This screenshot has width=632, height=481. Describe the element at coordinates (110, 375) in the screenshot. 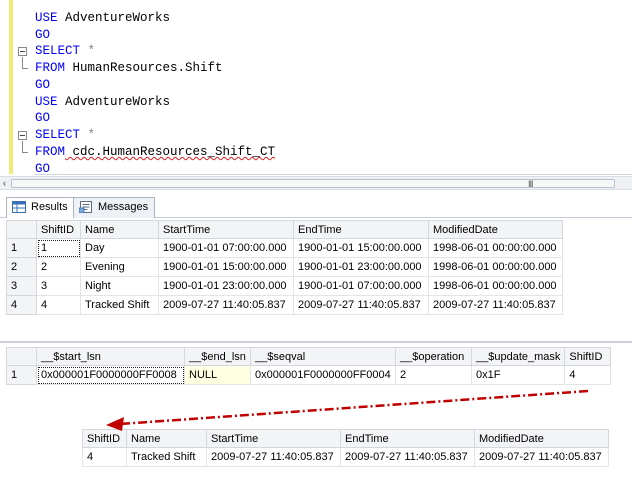

I see `grid-cell: 0x000001F0000000FF0008` at that location.